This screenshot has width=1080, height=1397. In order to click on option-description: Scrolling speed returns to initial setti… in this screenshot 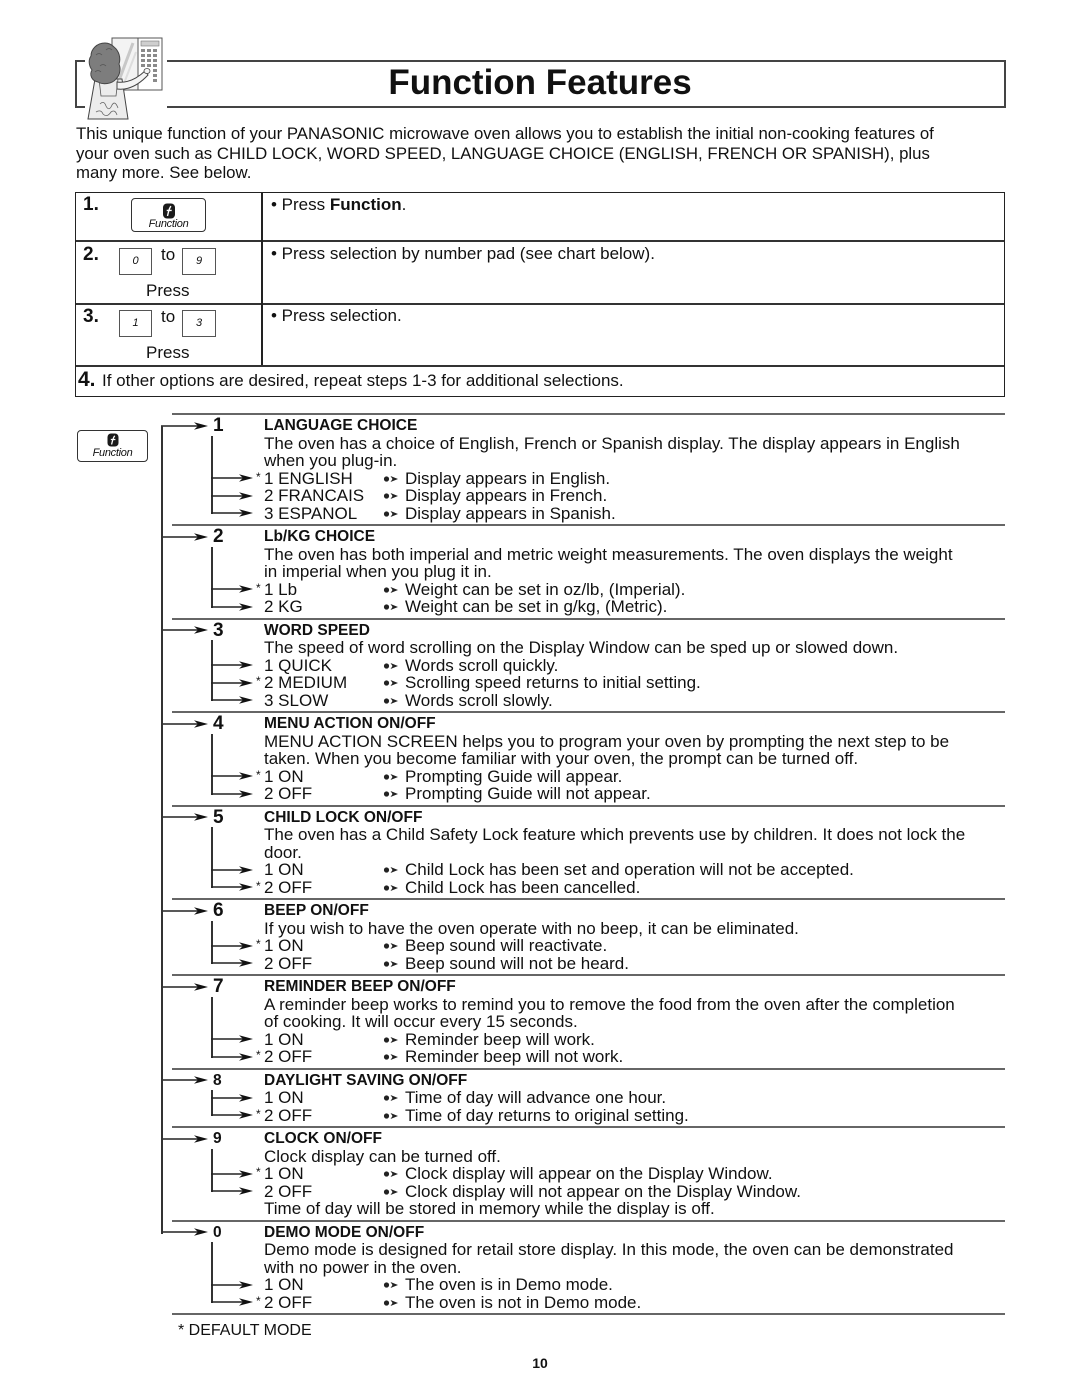, I will do `click(553, 682)`.